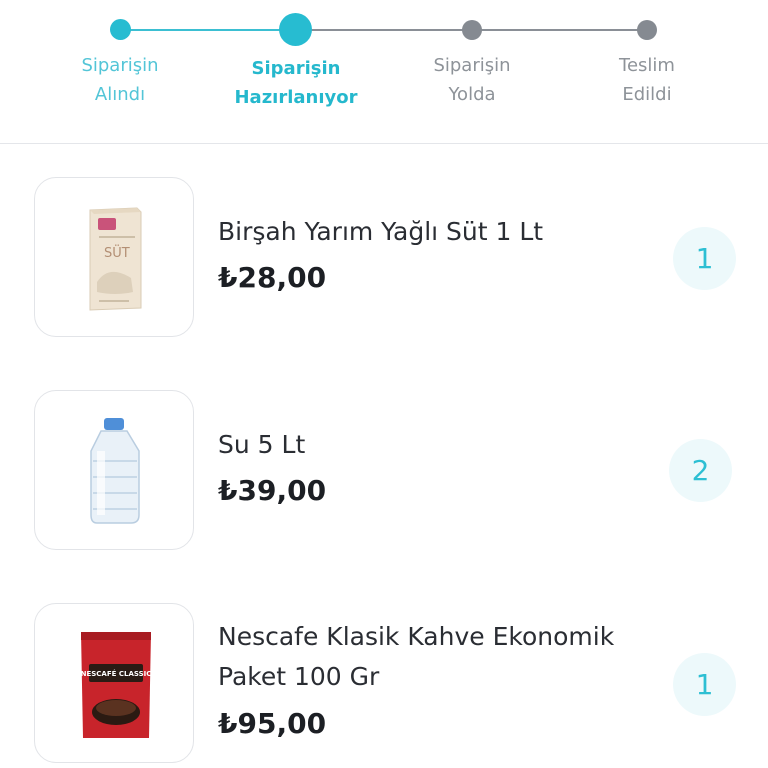  What do you see at coordinates (262, 444) in the screenshot?
I see `product-name: Su 5 Lt` at bounding box center [262, 444].